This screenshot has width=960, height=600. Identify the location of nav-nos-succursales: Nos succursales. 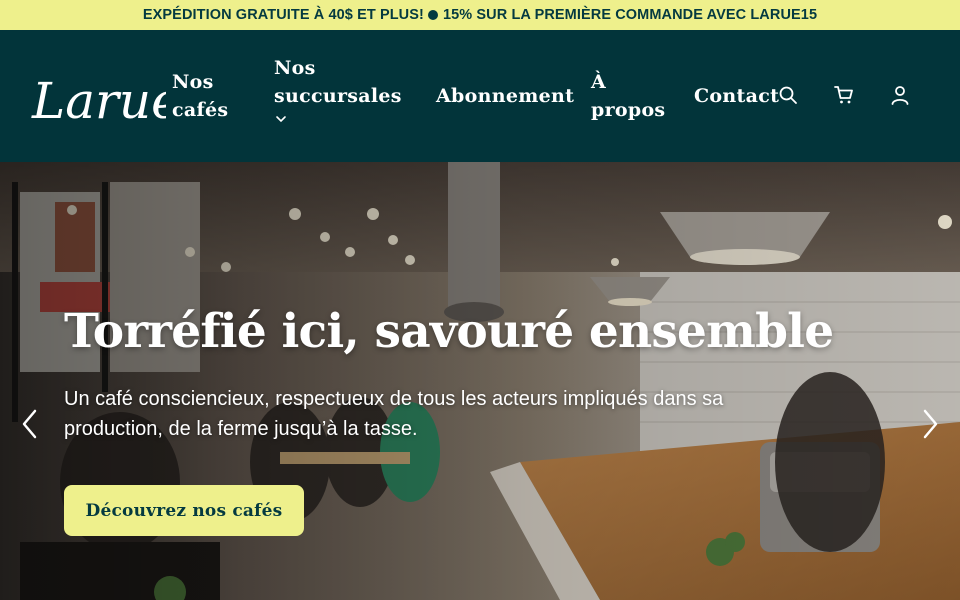
(338, 90).